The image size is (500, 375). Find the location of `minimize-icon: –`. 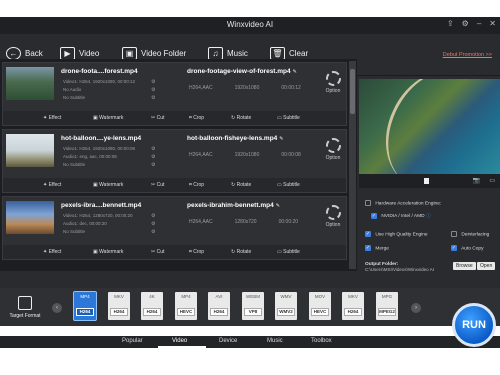

minimize-icon: – is located at coordinates (479, 23).